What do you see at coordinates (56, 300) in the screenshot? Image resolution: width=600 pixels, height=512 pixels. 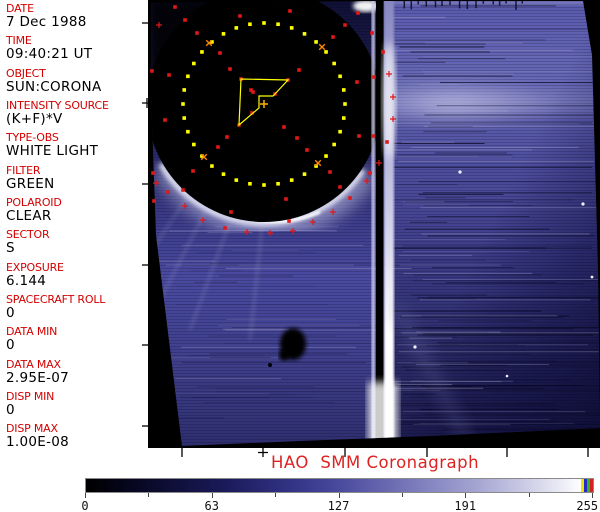 I see `metadata-label: SPACECRAFT ROLL` at bounding box center [56, 300].